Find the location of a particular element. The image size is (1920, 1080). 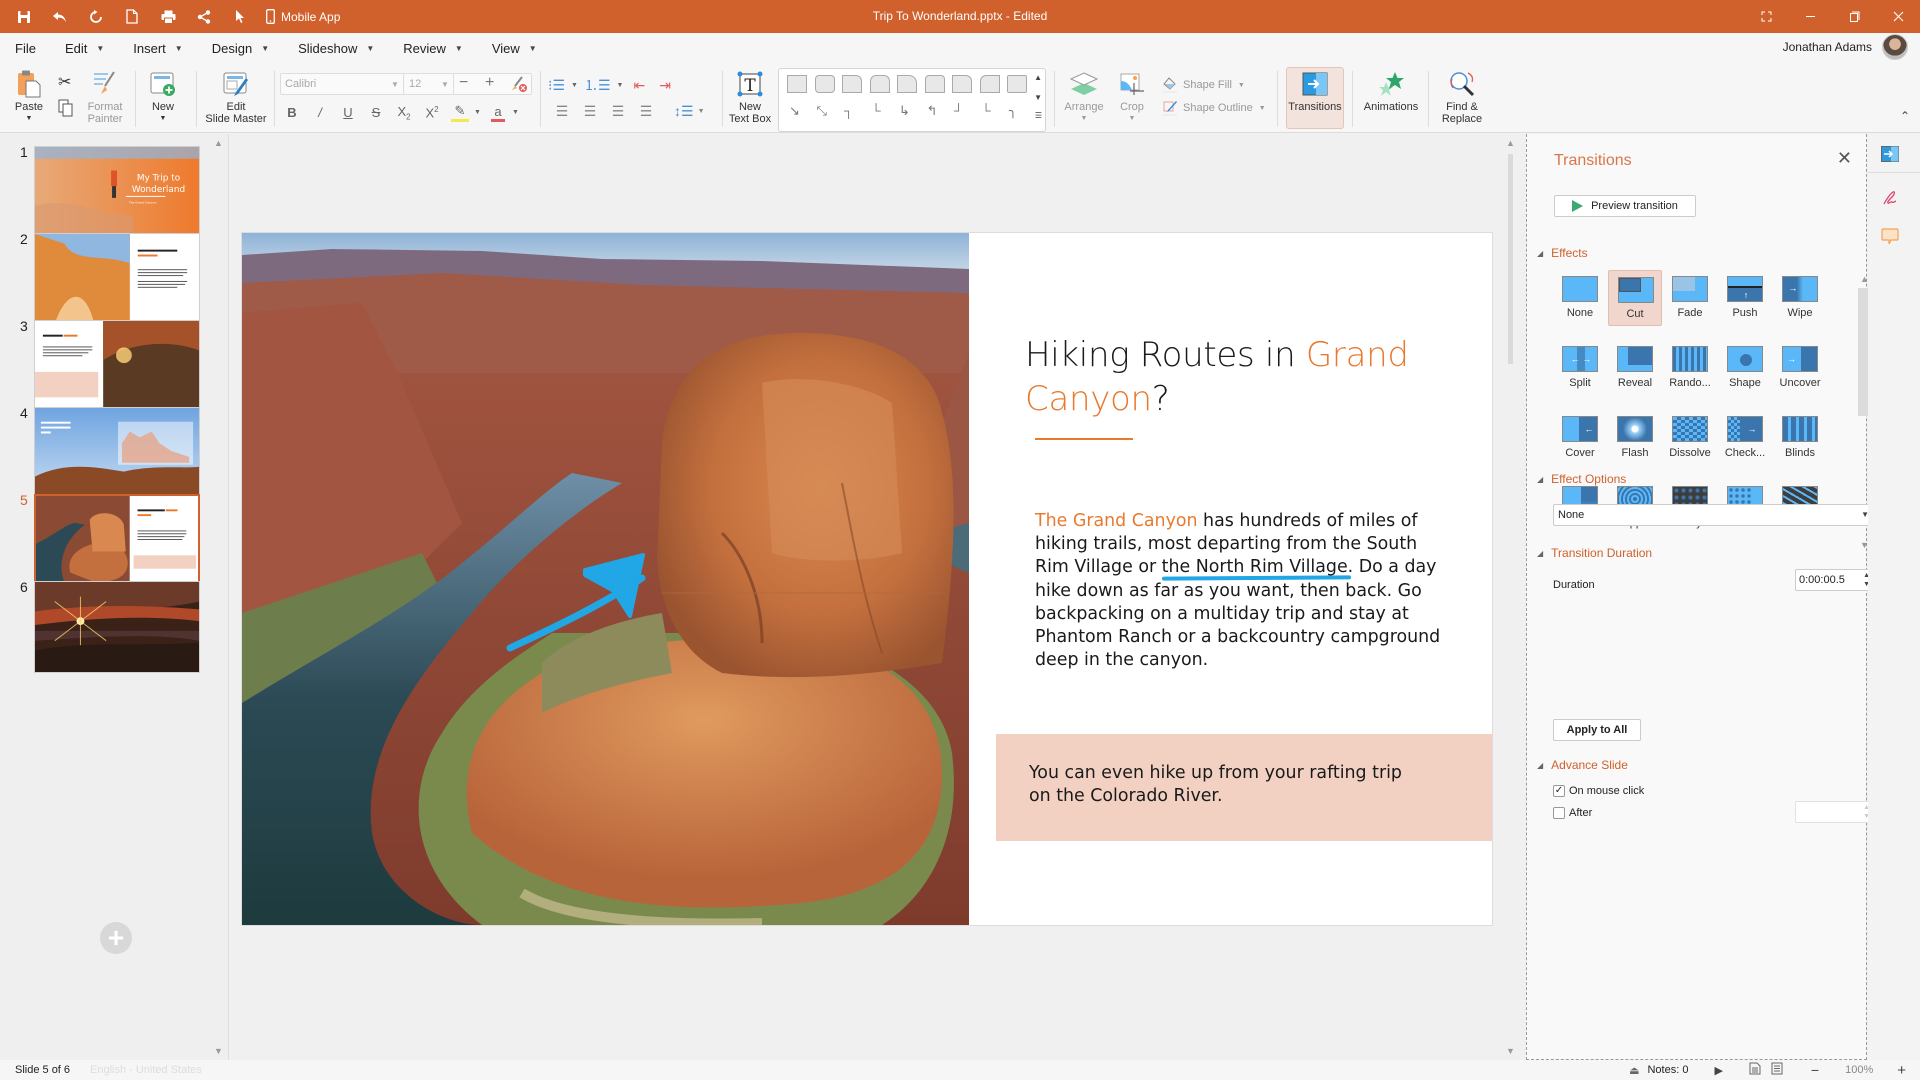

after-checkbox: After is located at coordinates (1572, 813).